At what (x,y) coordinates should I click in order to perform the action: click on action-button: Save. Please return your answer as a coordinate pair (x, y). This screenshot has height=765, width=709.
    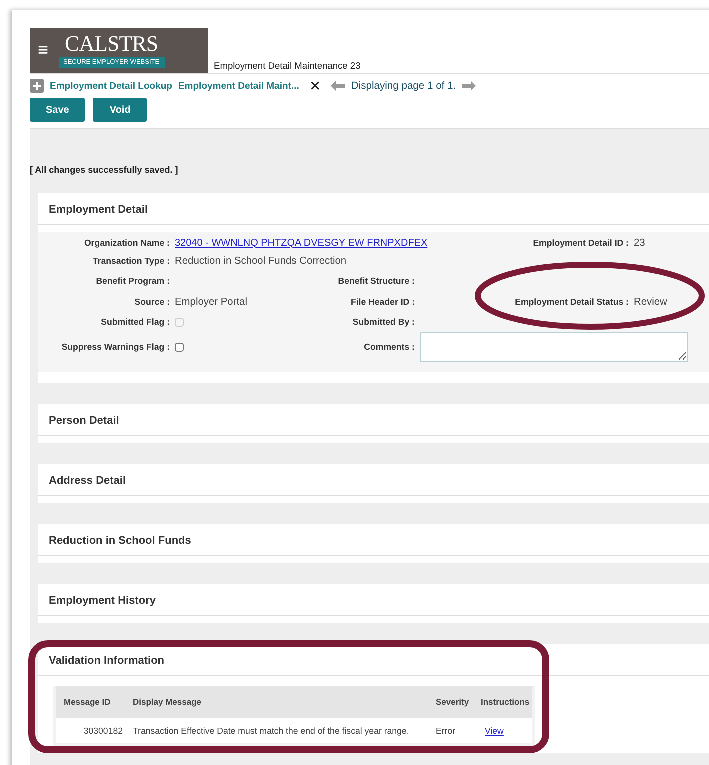
    Looking at the image, I should click on (58, 110).